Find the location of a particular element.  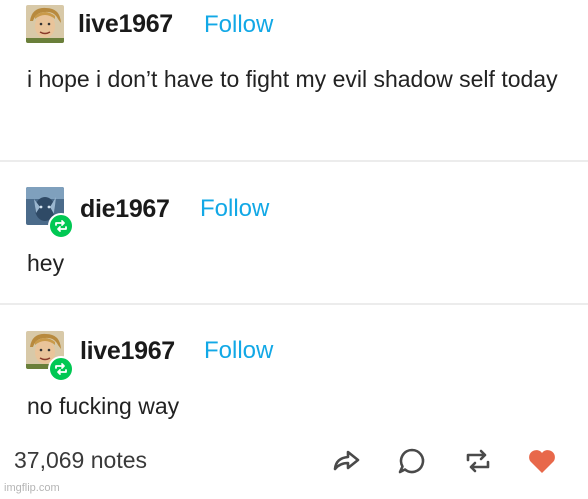

post-text: hey is located at coordinates (46, 263).